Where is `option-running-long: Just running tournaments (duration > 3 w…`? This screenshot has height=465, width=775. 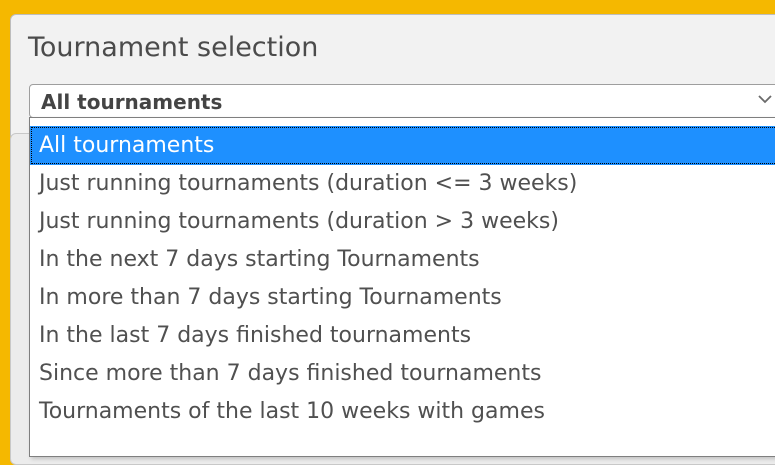 option-running-long: Just running tournaments (duration > 3 w… is located at coordinates (402, 221).